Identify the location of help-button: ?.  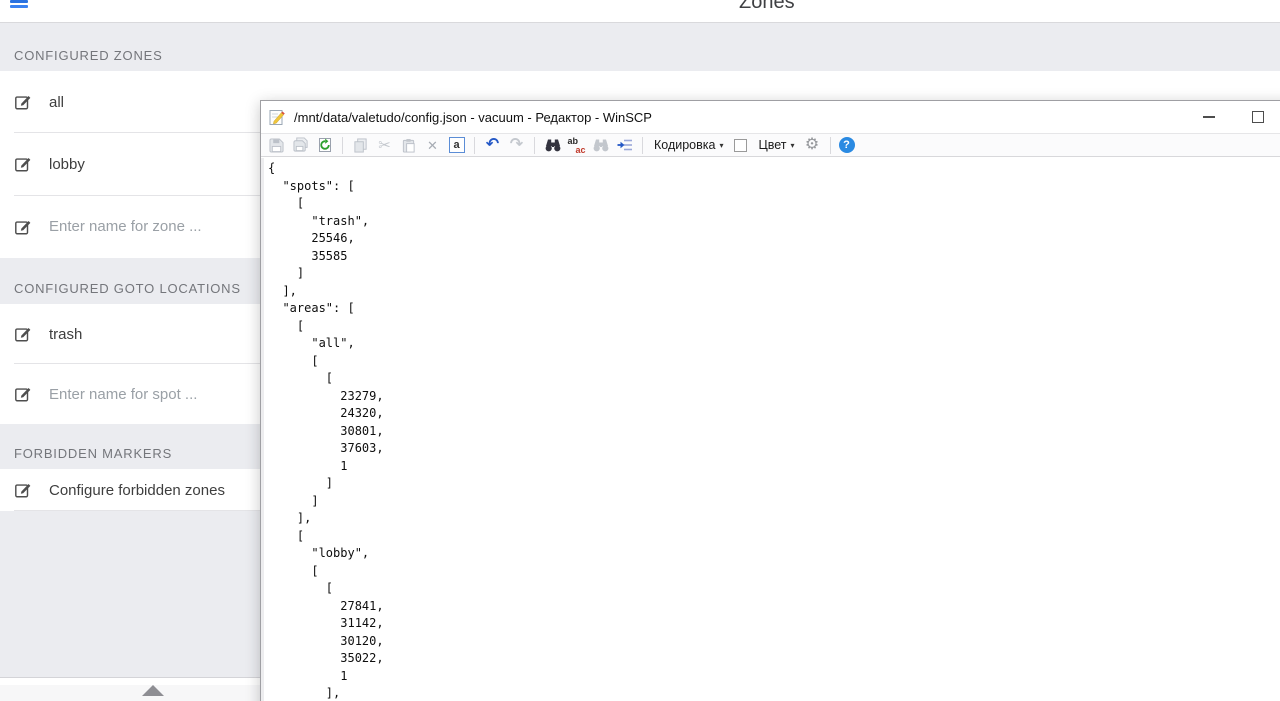
(846, 145).